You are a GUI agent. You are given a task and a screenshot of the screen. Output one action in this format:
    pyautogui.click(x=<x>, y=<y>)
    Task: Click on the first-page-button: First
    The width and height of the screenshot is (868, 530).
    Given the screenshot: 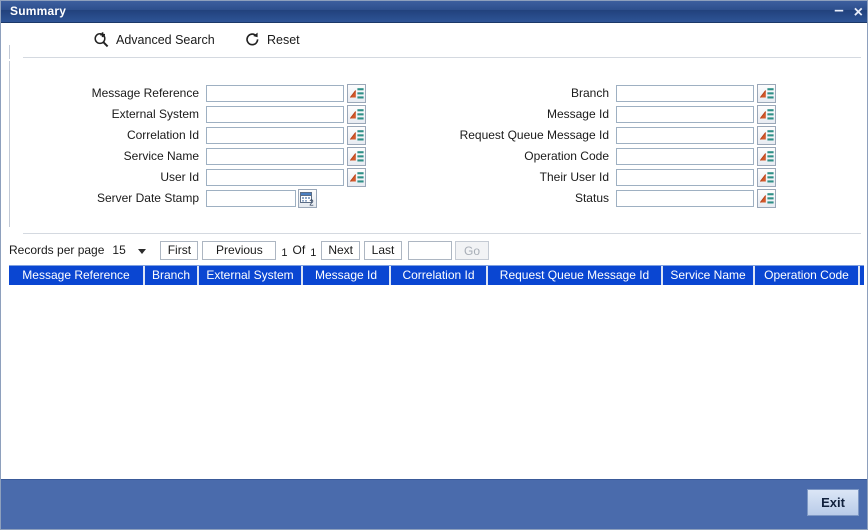 What is the action you would take?
    pyautogui.click(x=179, y=250)
    